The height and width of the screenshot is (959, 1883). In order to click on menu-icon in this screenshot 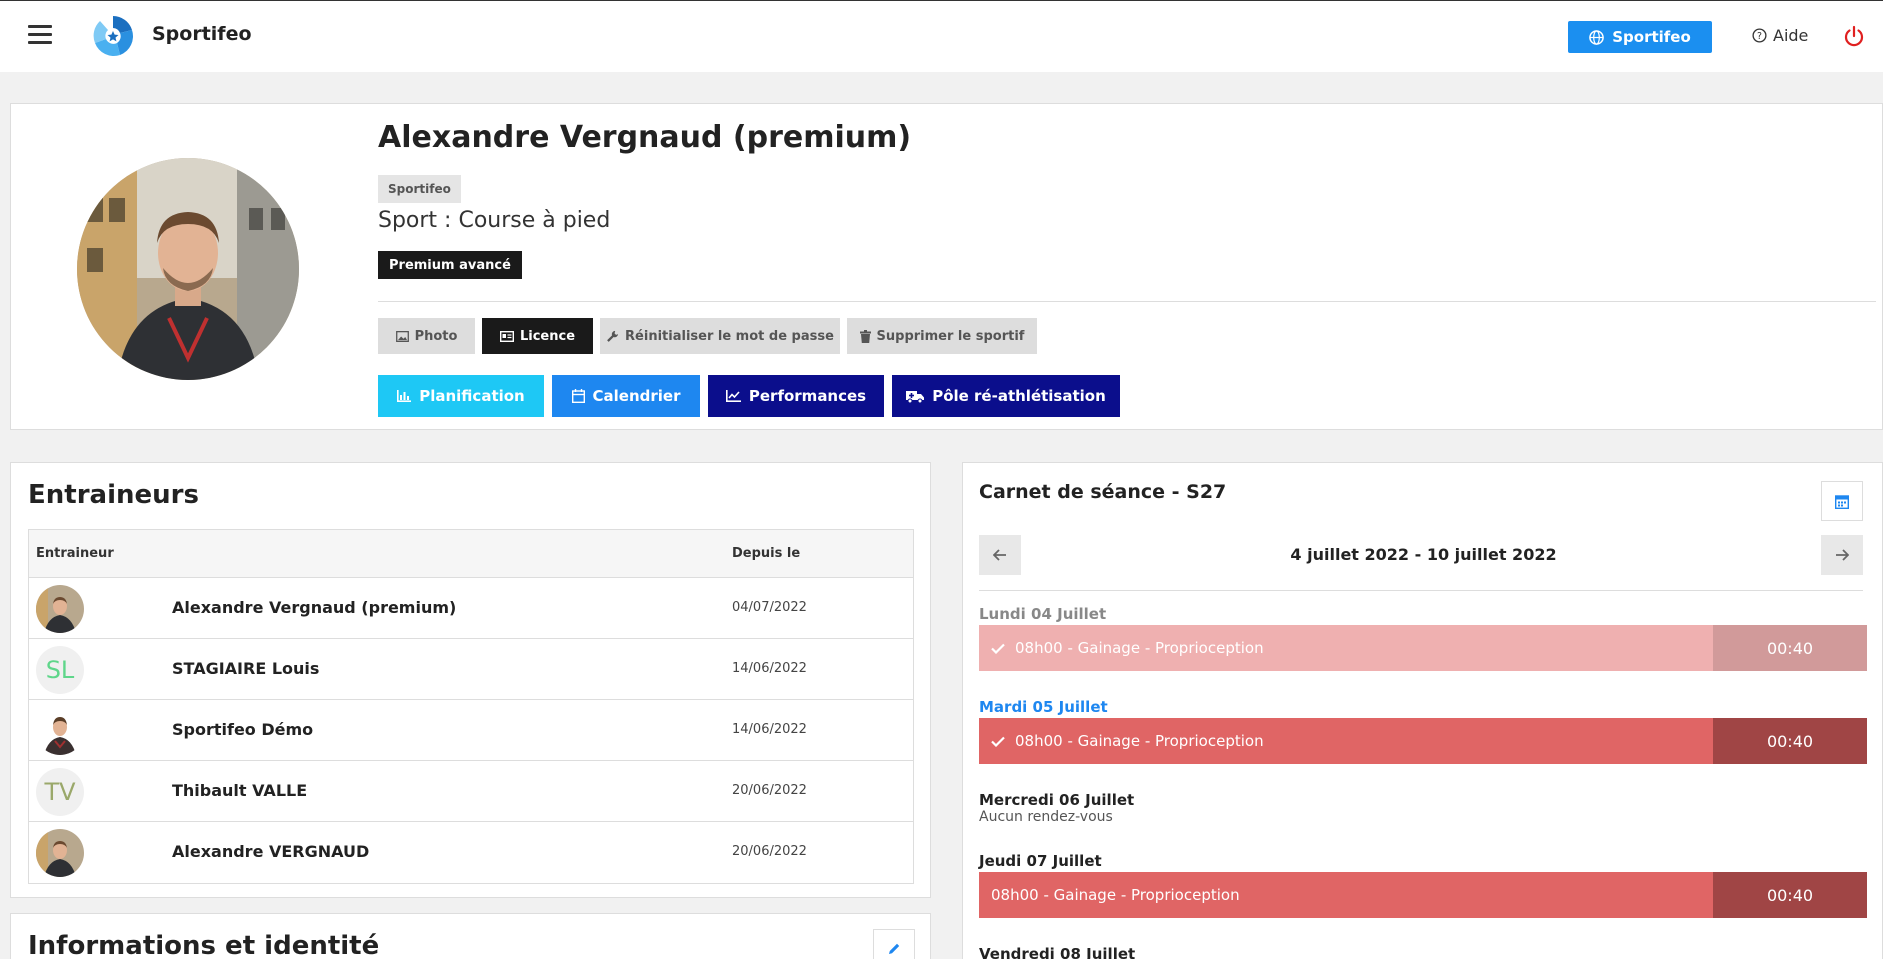, I will do `click(40, 36)`.